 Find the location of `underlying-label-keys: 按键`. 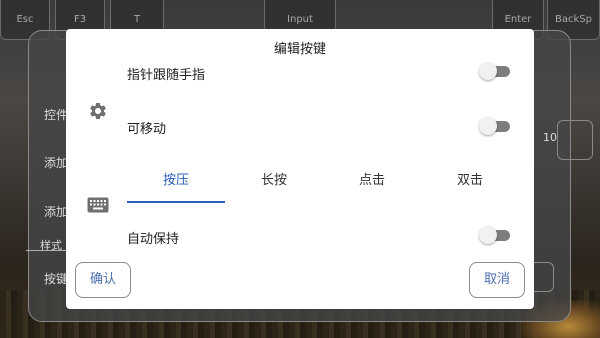

underlying-label-keys: 按键 is located at coordinates (56, 279).